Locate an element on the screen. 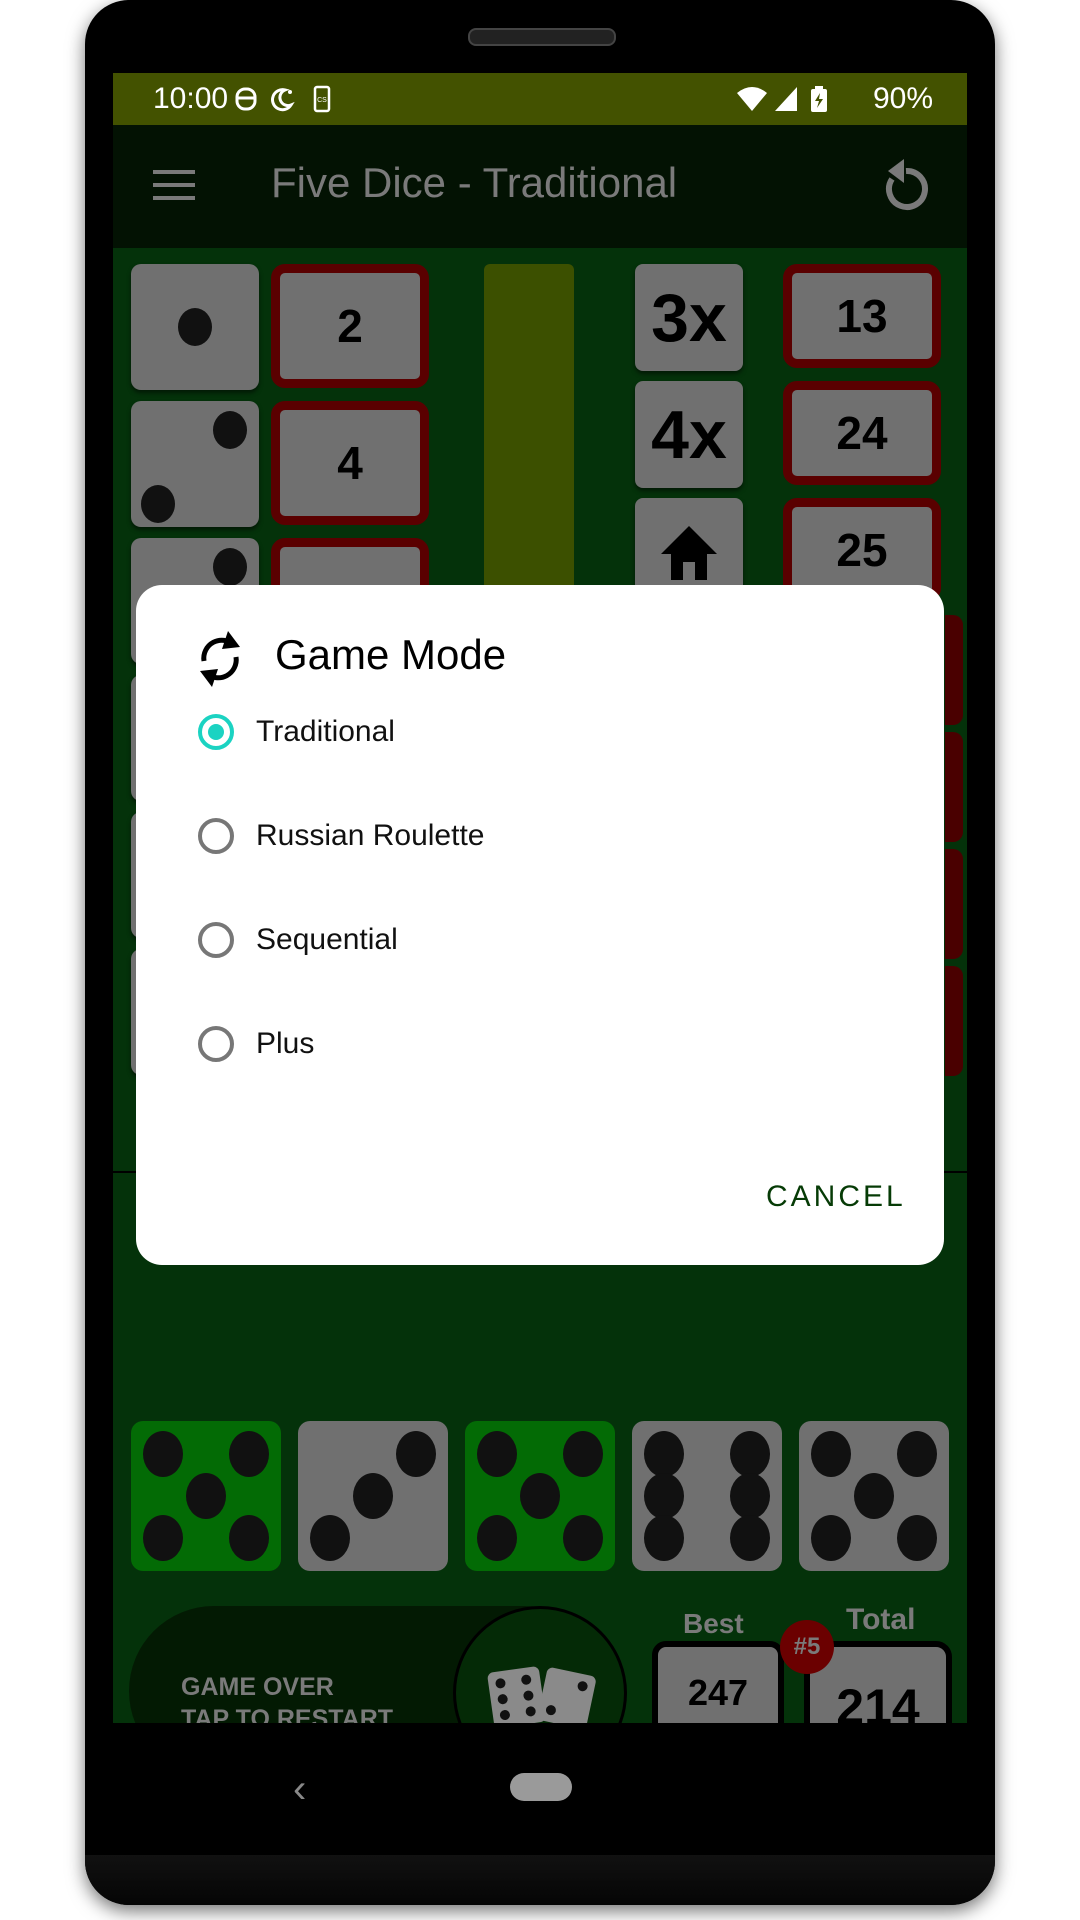  sync-icon is located at coordinates (220, 659).